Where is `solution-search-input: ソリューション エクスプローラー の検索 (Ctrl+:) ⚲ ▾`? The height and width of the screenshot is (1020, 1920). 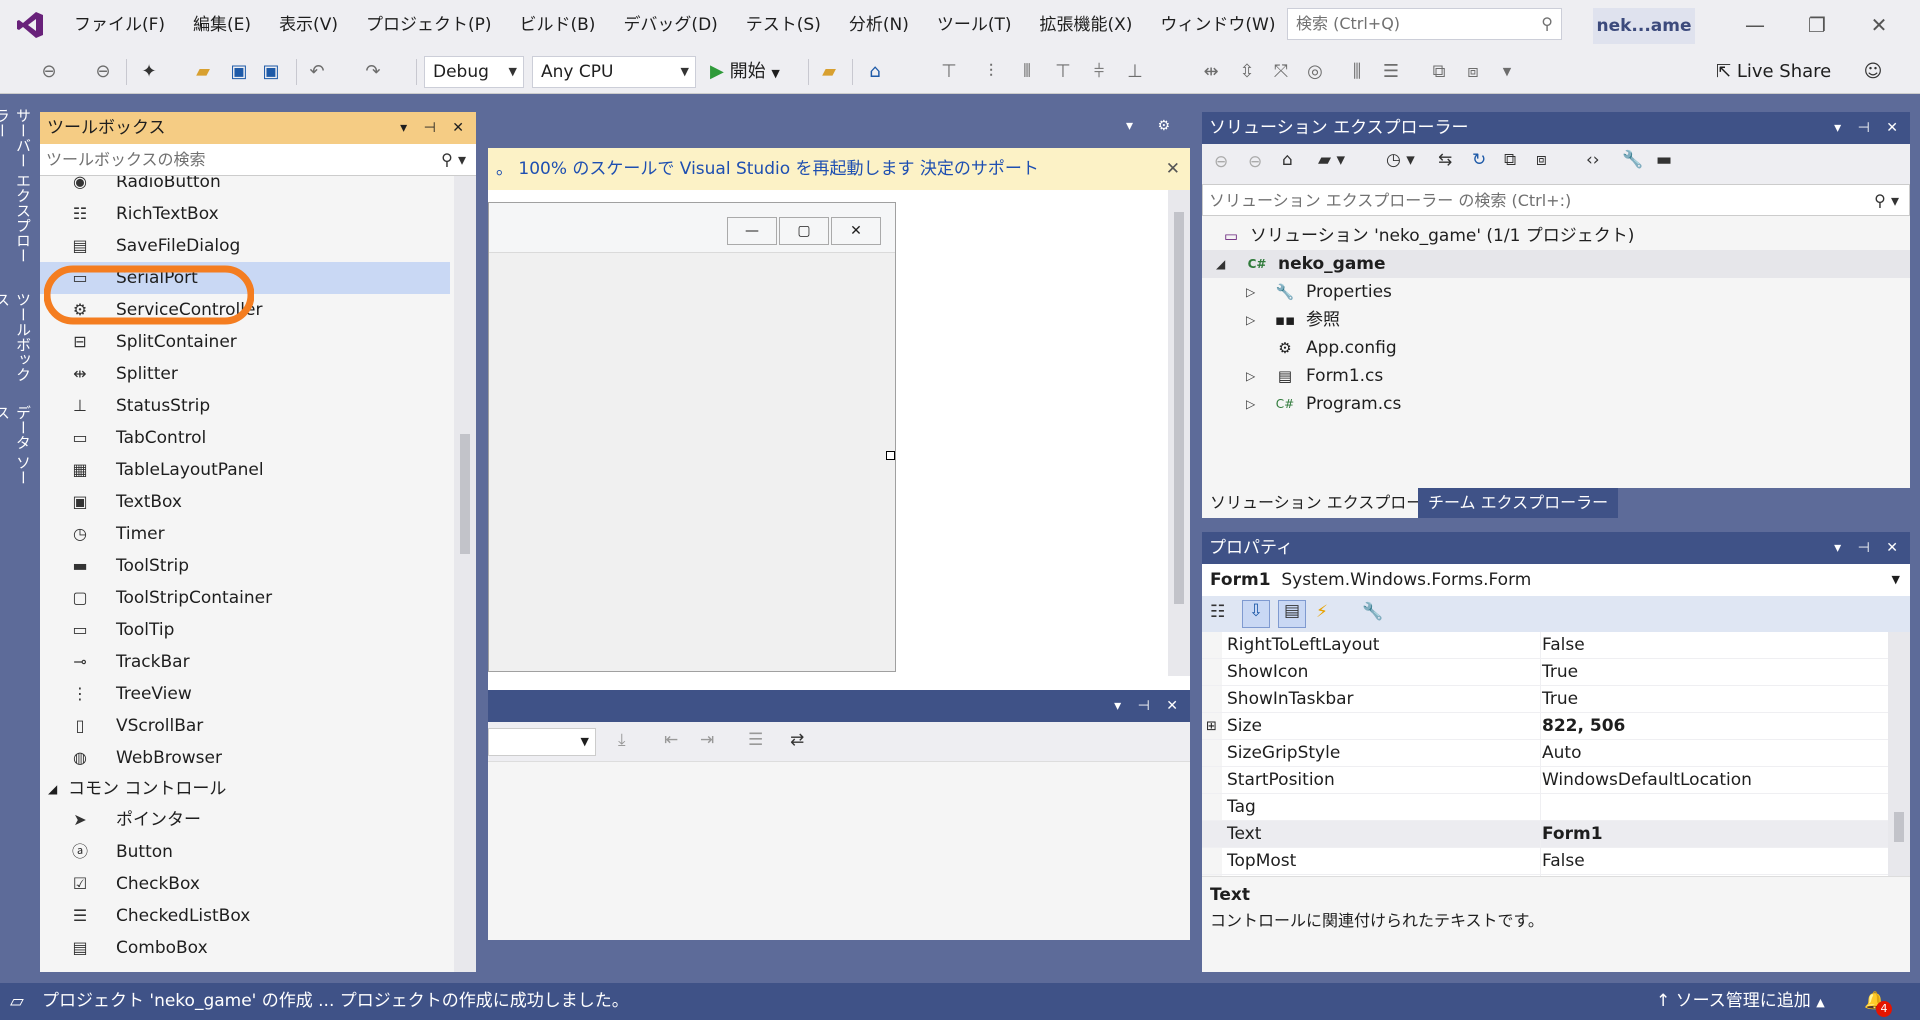 solution-search-input: ソリューション エクスプローラー の検索 (Ctrl+:) ⚲ ▾ is located at coordinates (1556, 200).